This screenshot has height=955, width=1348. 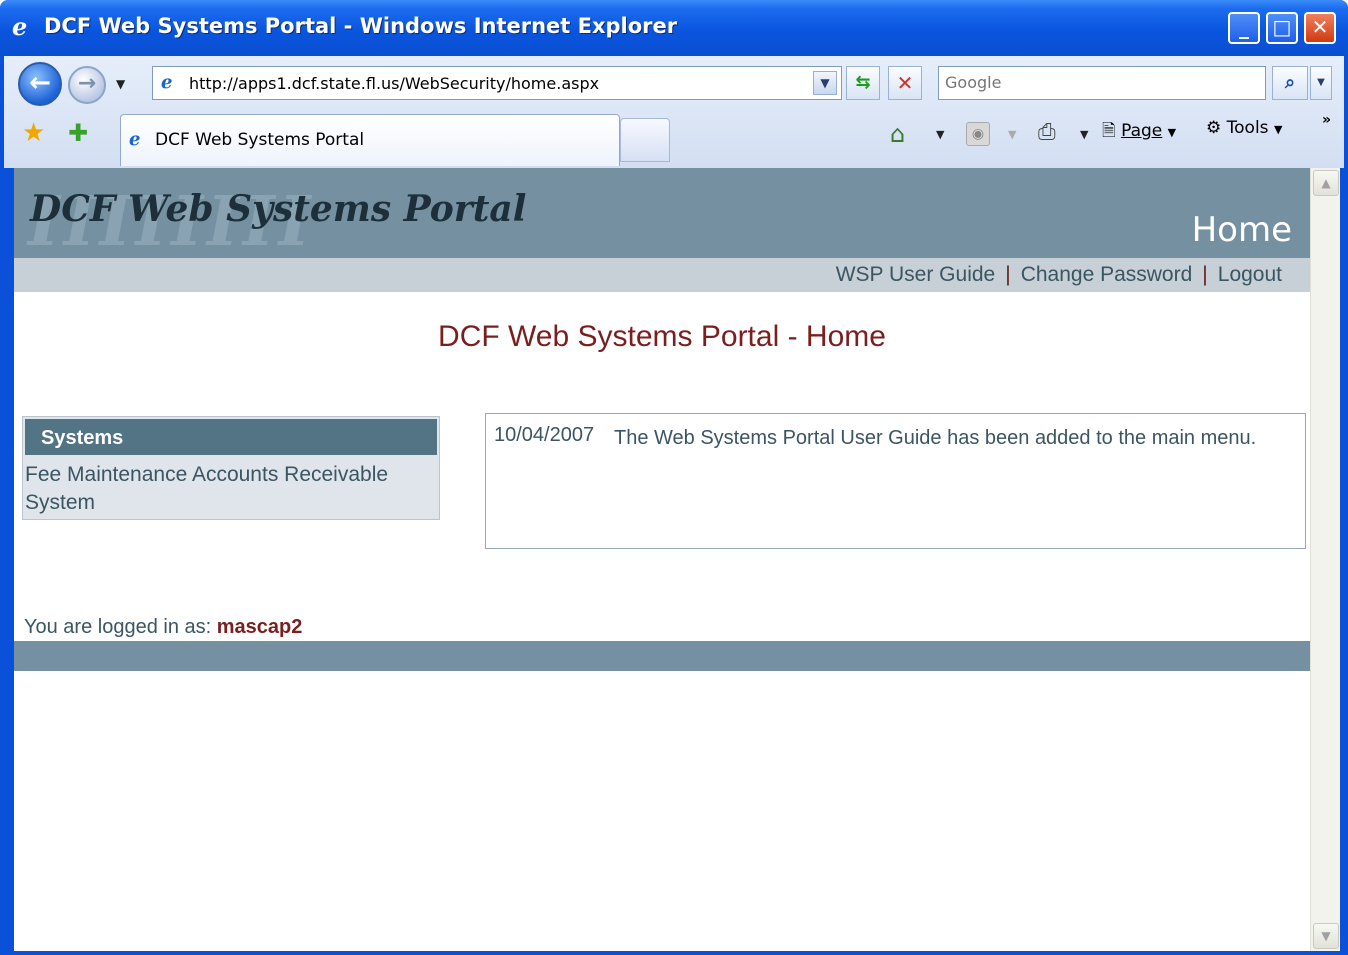 I want to click on history-dropdown-icon: ▼, so click(x=123, y=84).